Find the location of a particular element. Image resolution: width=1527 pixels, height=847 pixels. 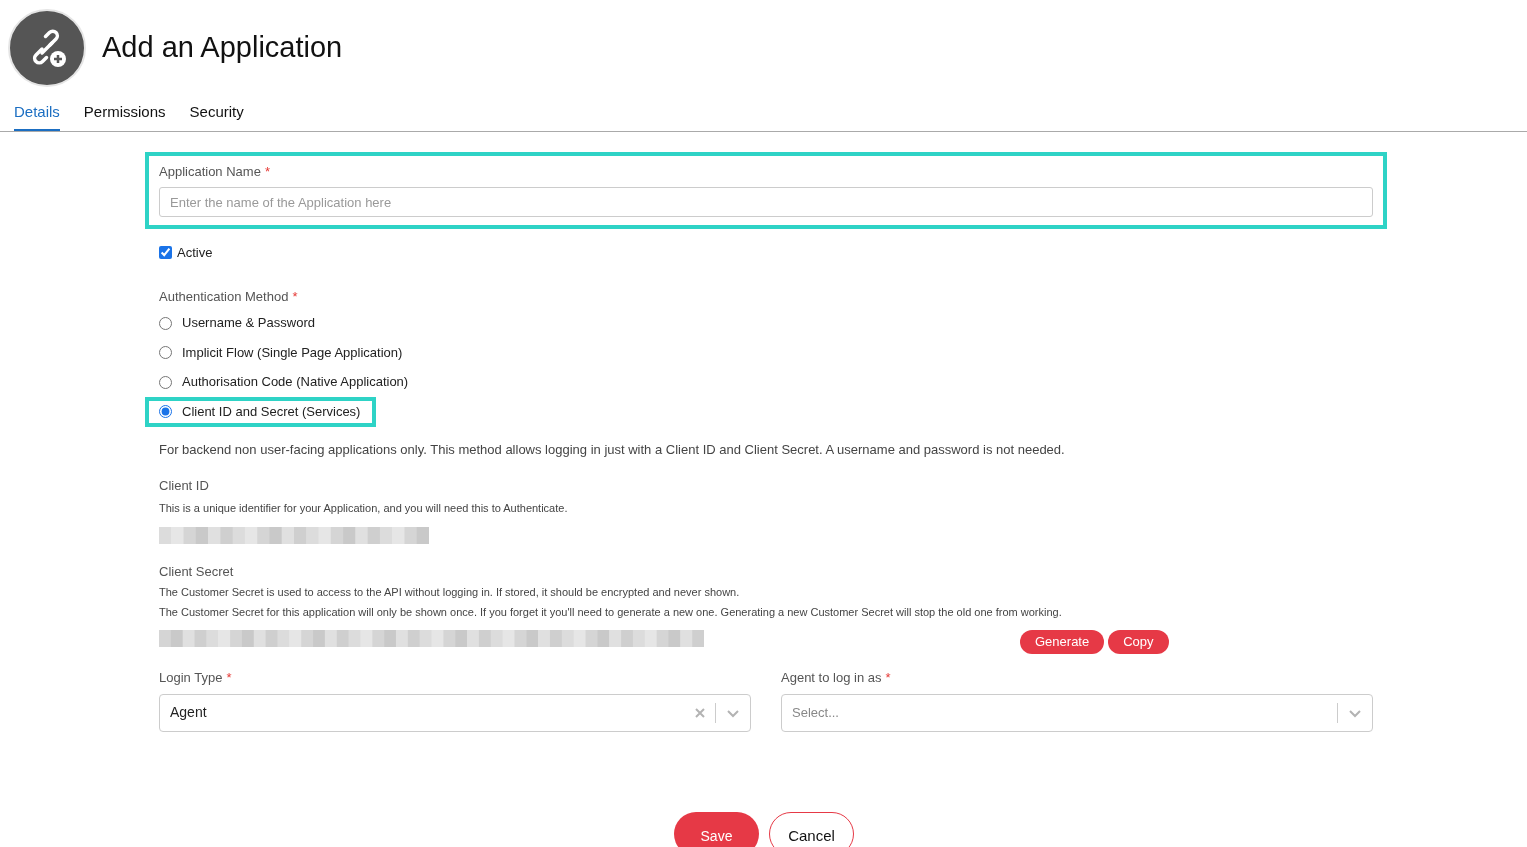

method-description: For backend non user-facing applications only. This method allows logging in just with a Client ID and Client Secret. A username and password is not needed. is located at coordinates (612, 450).